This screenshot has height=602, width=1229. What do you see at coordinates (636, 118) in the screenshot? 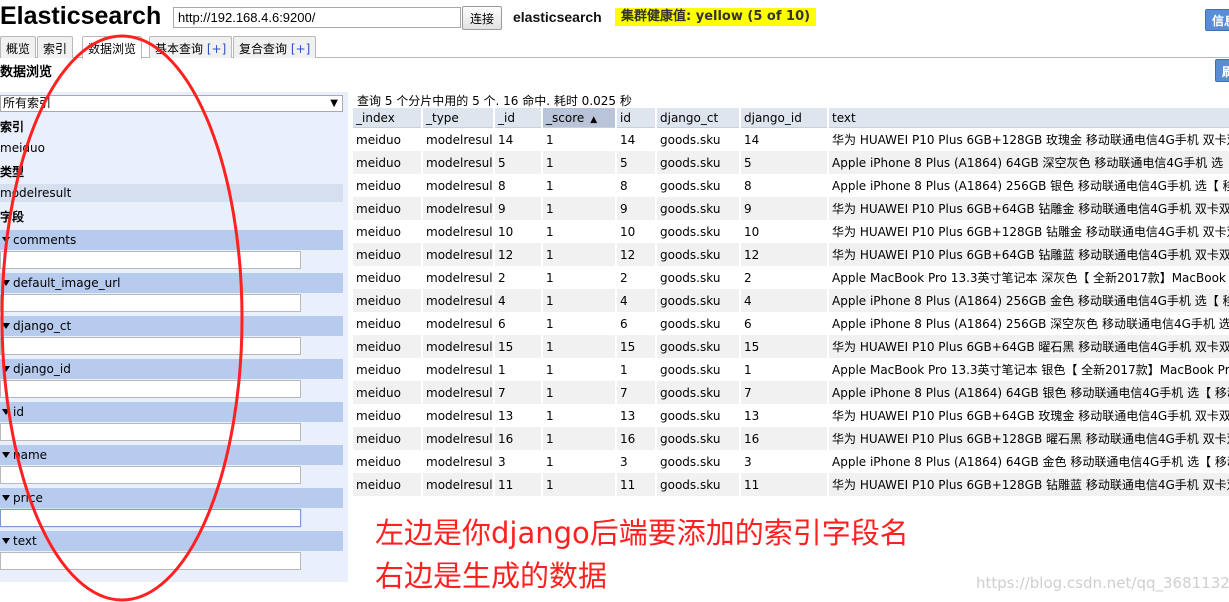
I see `column-header-id: id` at bounding box center [636, 118].